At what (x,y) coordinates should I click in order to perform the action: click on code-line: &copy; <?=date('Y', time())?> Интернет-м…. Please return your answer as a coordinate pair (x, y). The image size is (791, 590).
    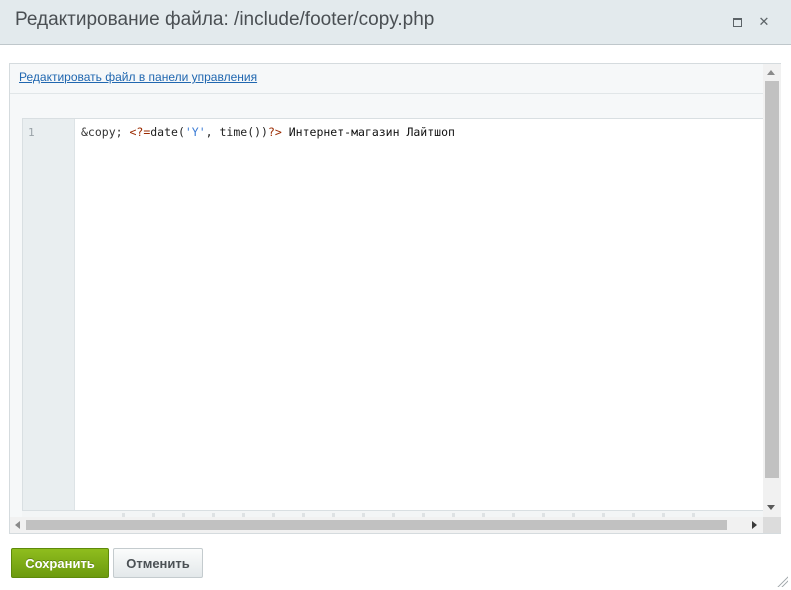
    Looking at the image, I should click on (268, 132).